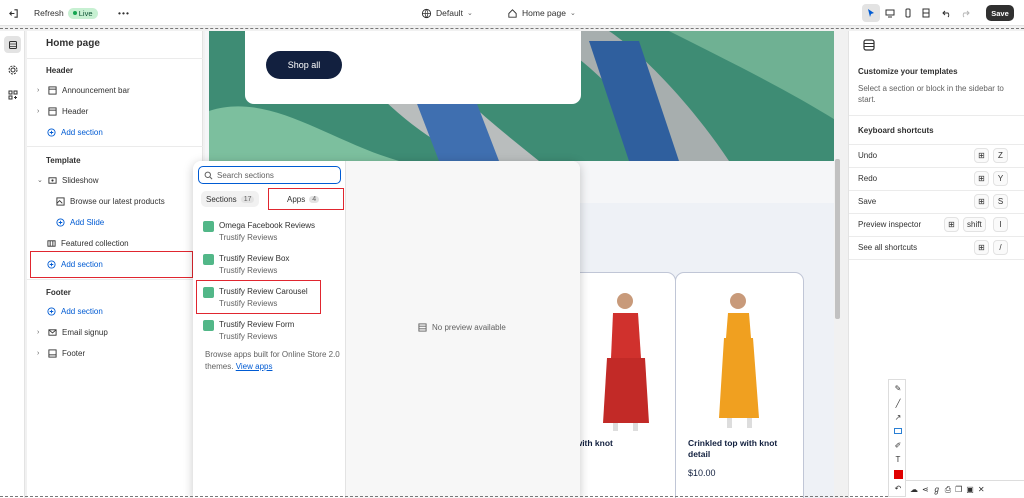  I want to click on page-selector: Home page ⌄, so click(541, 13).